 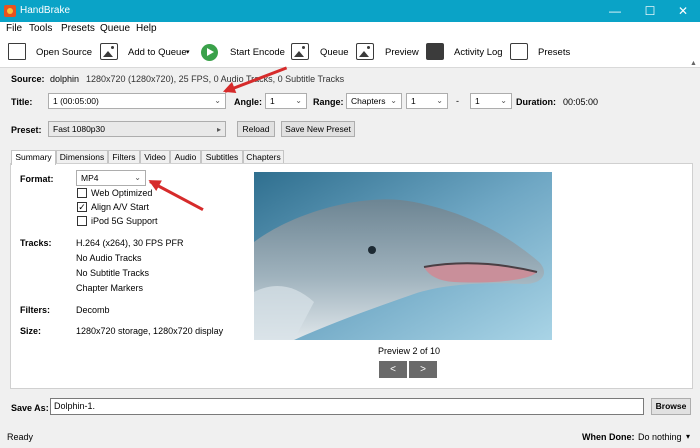 I want to click on status-text: Ready, so click(x=20, y=437).